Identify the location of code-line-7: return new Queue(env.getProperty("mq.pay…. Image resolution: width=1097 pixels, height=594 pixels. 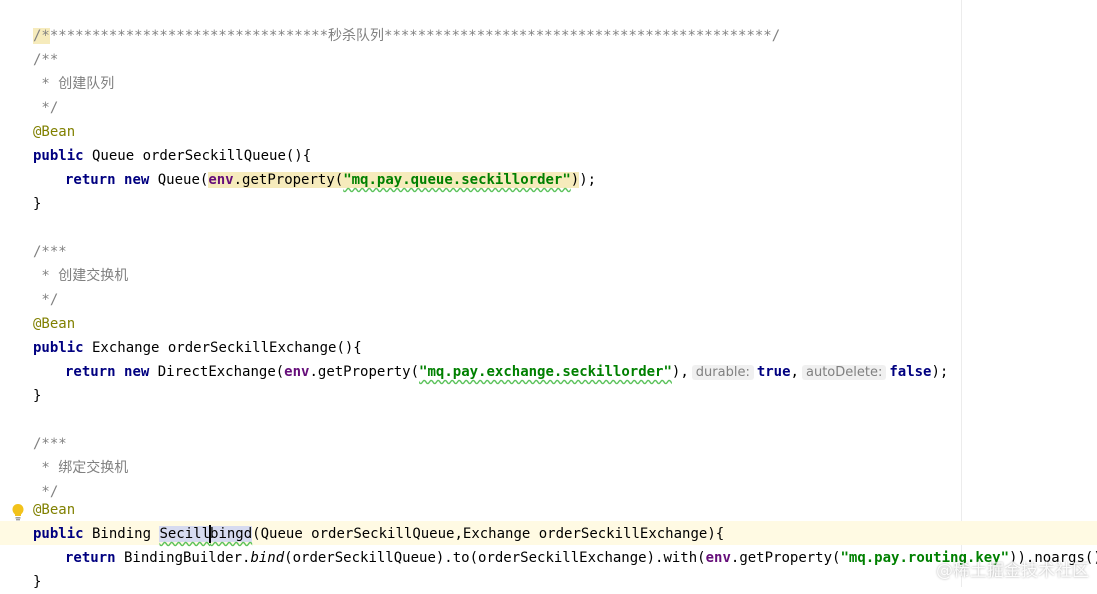
(314, 180).